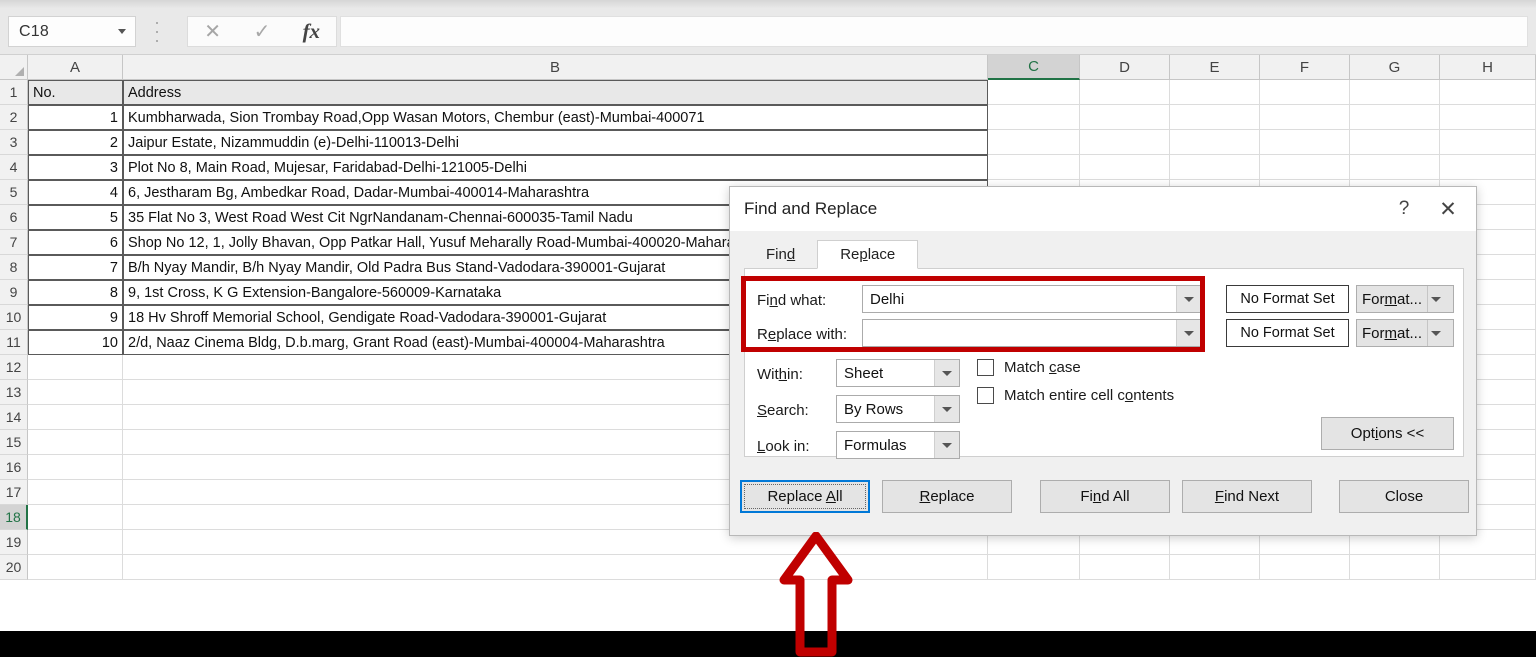  What do you see at coordinates (1075, 395) in the screenshot?
I see `match-entire-cell-checkbox: Match entire cell contents` at bounding box center [1075, 395].